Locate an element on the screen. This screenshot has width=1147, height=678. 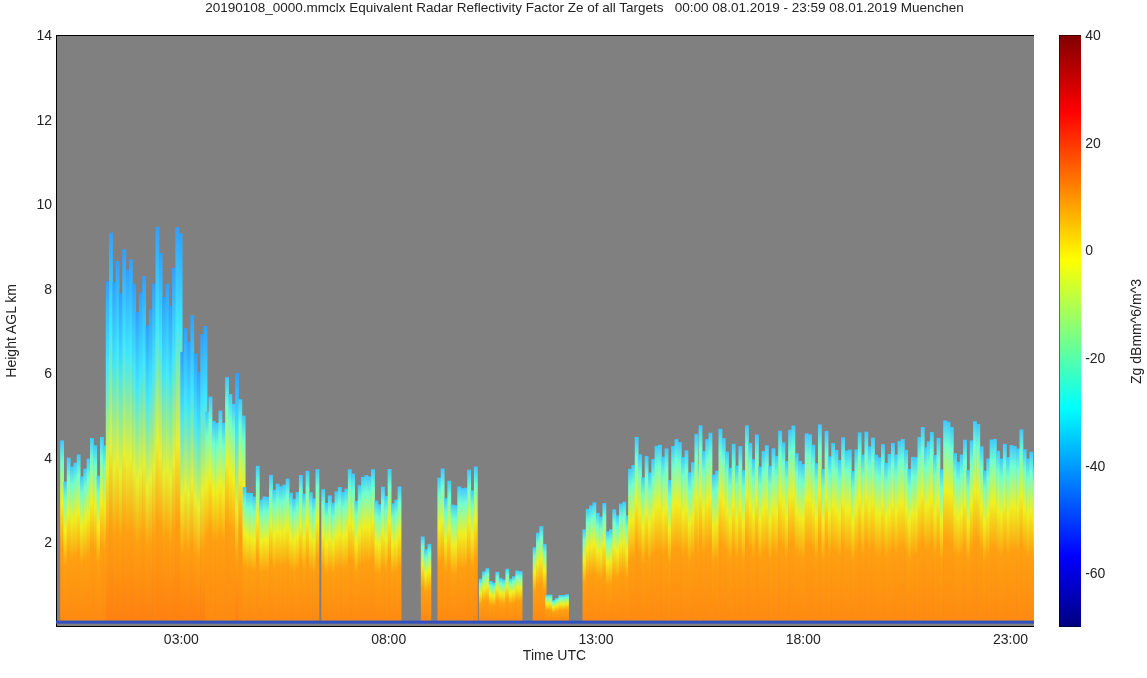
colorbar-tick-label: -60 is located at coordinates (1095, 573).